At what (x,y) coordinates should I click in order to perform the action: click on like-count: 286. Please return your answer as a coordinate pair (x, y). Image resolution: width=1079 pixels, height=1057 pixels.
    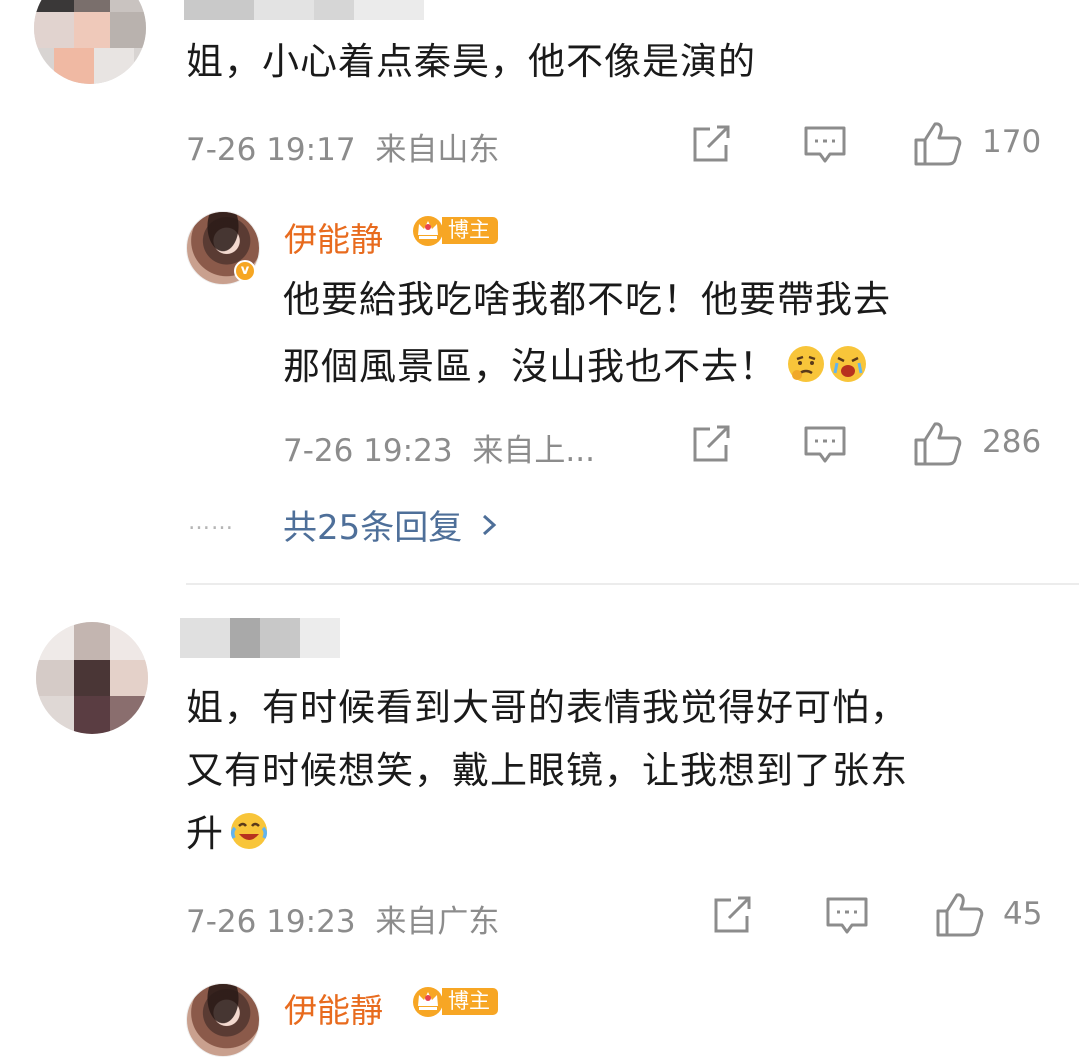
    Looking at the image, I should click on (1012, 442).